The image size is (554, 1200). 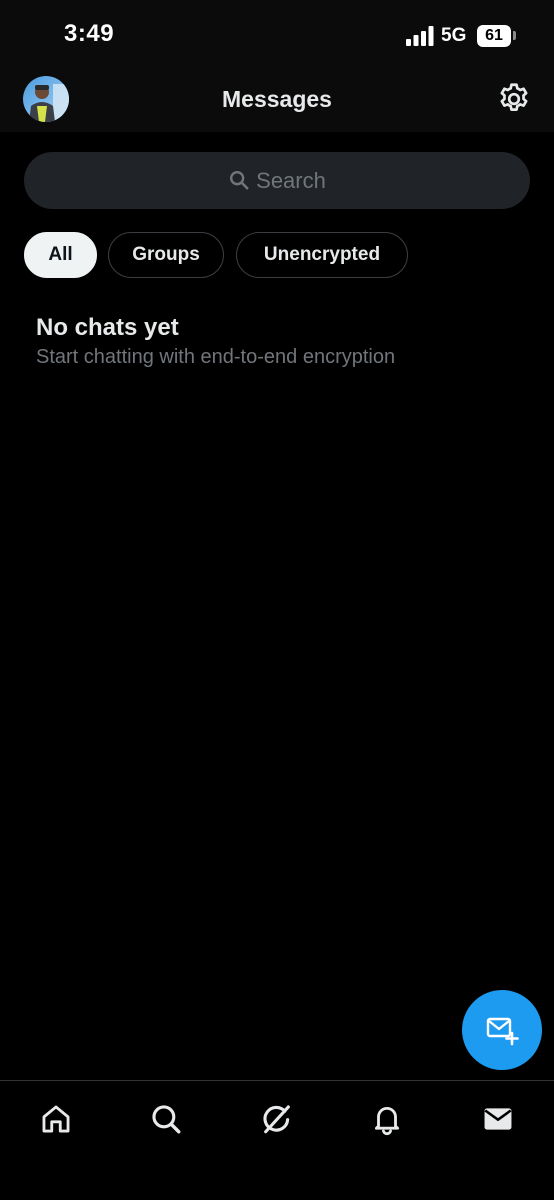 What do you see at coordinates (89, 33) in the screenshot?
I see `status-time: 3:49` at bounding box center [89, 33].